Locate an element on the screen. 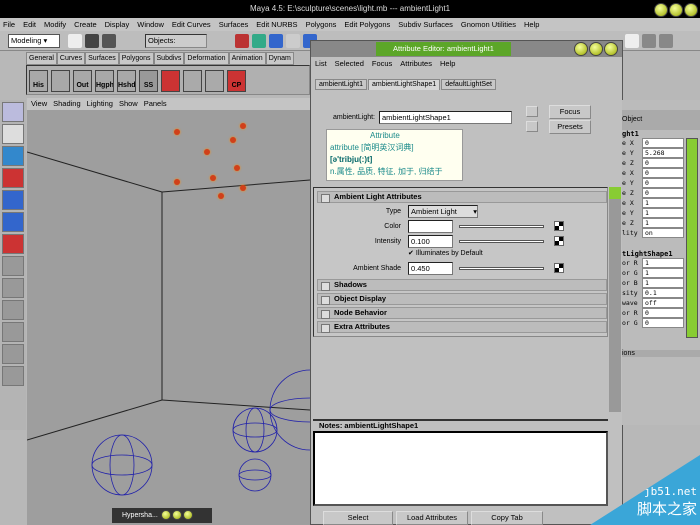 The height and width of the screenshot is (525, 700). menu-display: Display is located at coordinates (117, 24).